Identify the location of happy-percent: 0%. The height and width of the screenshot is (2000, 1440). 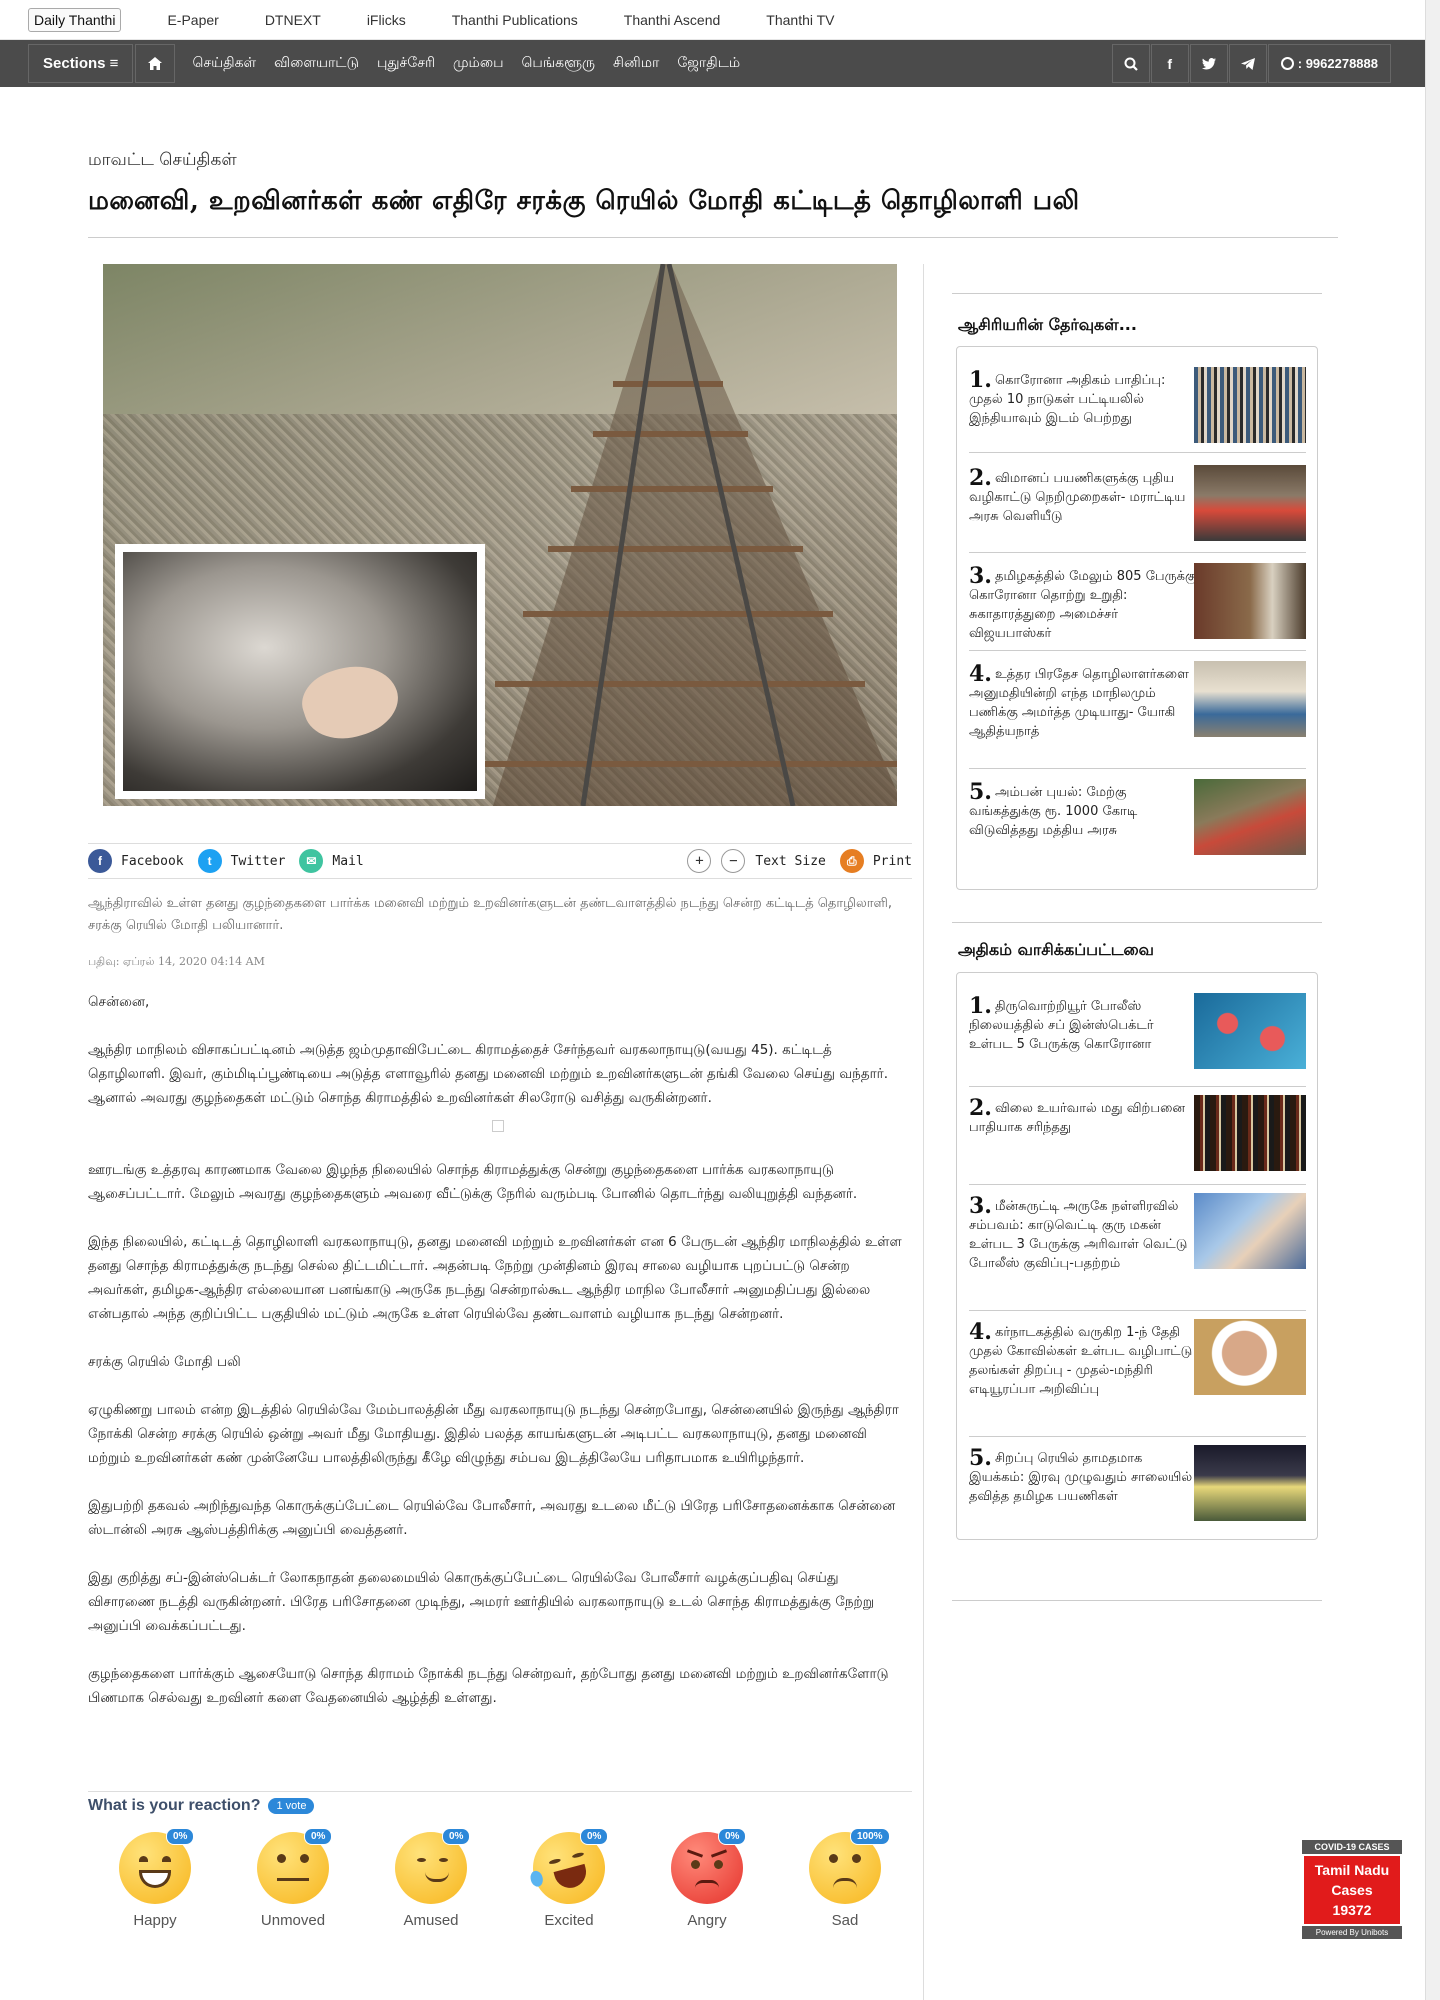
(180, 1836).